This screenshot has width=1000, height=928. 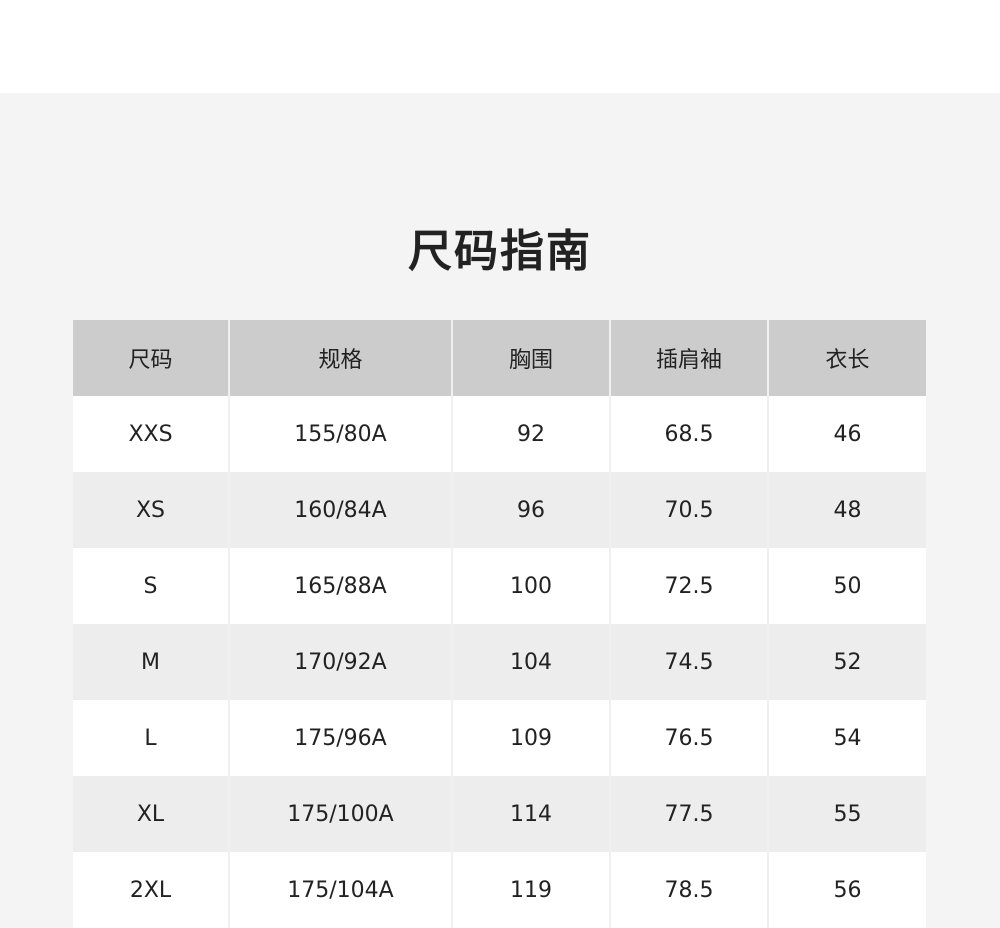 I want to click on cell-length: 52, so click(x=846, y=662).